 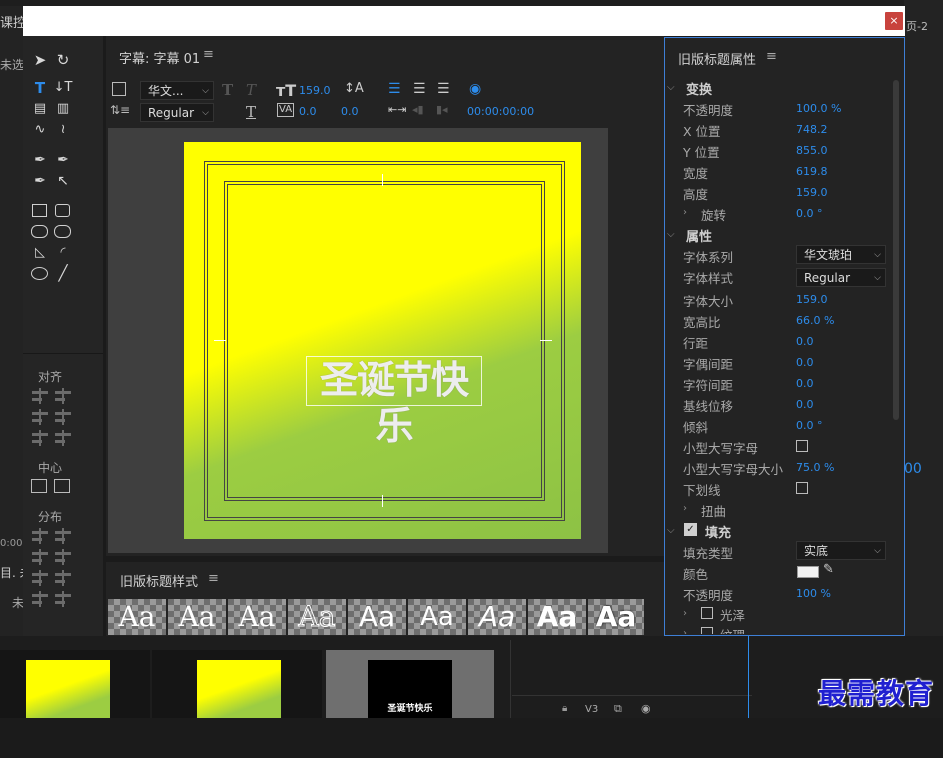 What do you see at coordinates (40, 253) in the screenshot?
I see `wedge-tool-icon: ◺` at bounding box center [40, 253].